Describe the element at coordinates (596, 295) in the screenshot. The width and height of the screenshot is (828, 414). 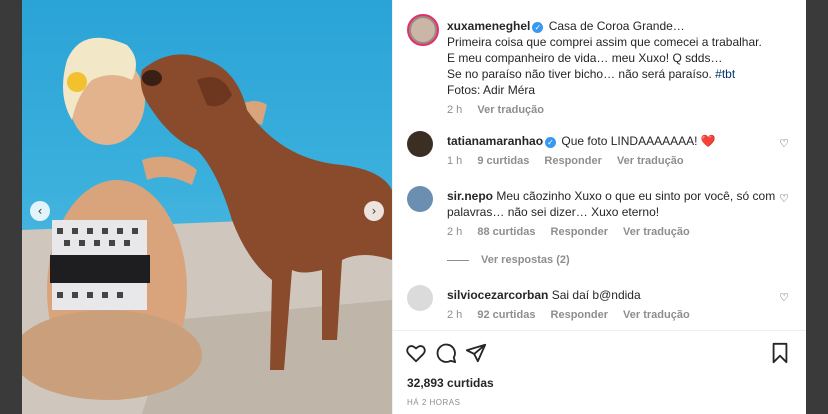
I see `comment-body: Sai daí b@ndida` at that location.